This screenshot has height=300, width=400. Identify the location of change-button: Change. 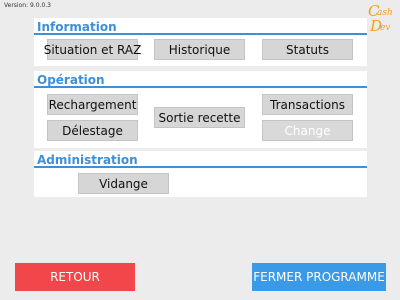
(307, 130).